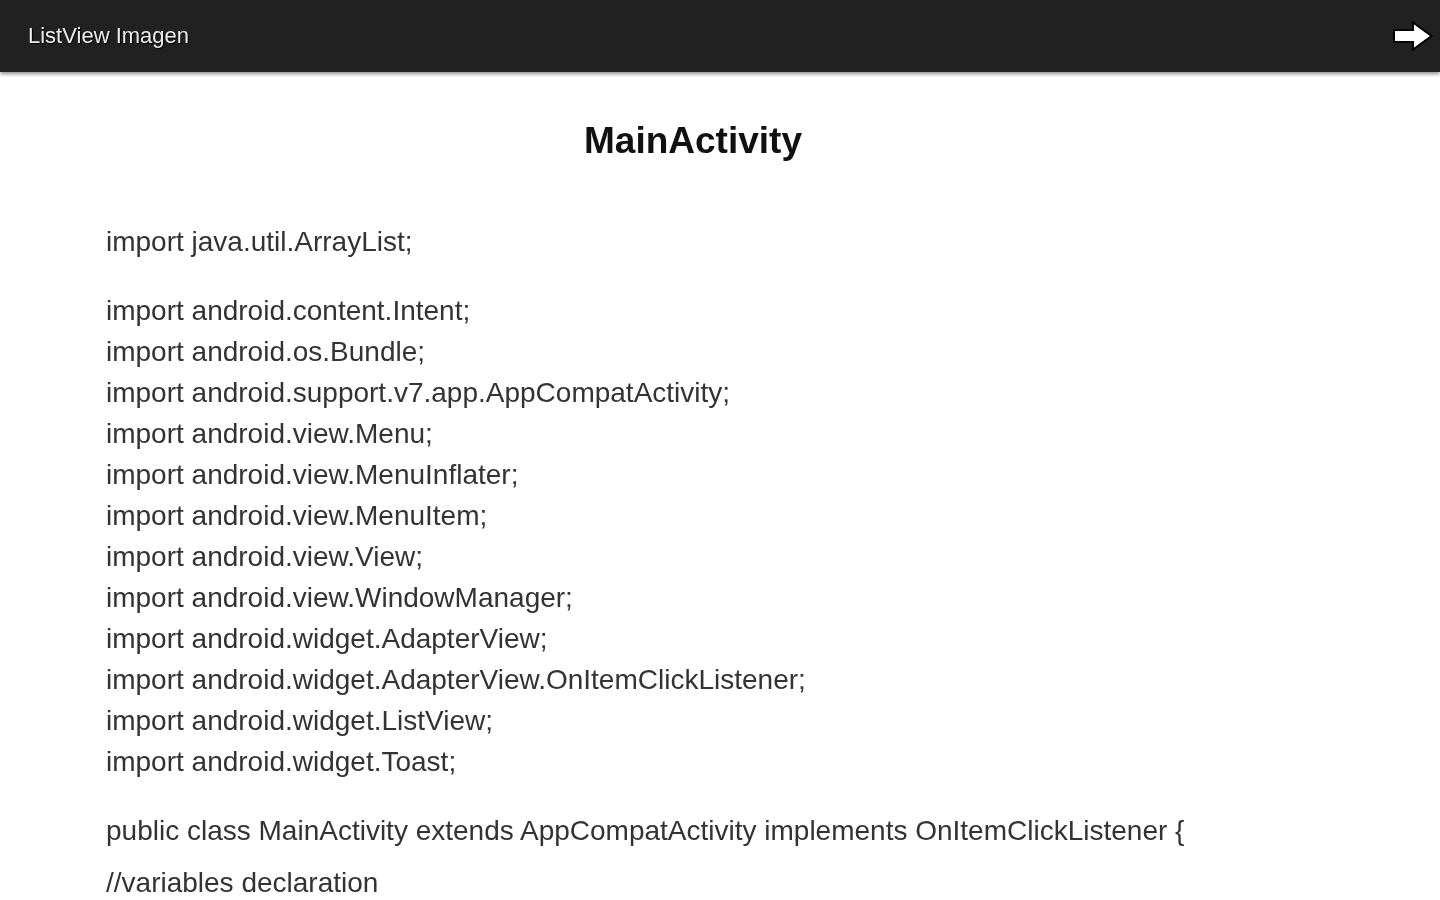 The height and width of the screenshot is (900, 1440). What do you see at coordinates (264, 557) in the screenshot?
I see `code-line: import android.view.View;` at bounding box center [264, 557].